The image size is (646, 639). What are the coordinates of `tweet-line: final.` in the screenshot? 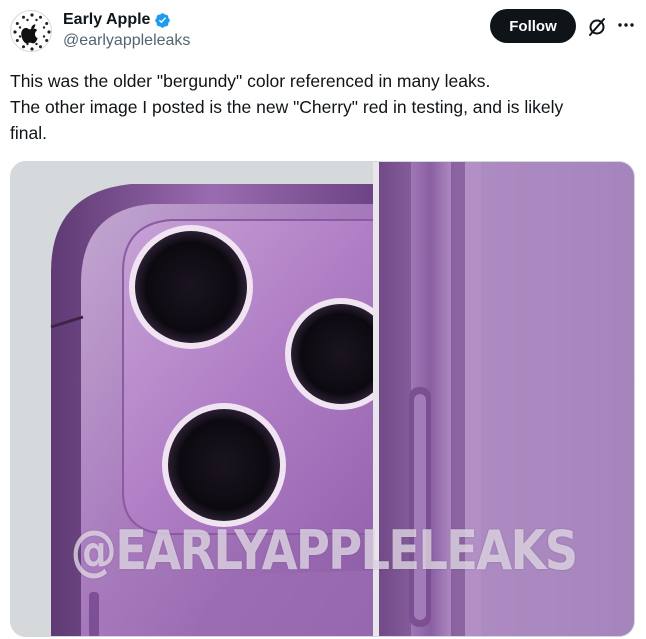 It's located at (28, 133).